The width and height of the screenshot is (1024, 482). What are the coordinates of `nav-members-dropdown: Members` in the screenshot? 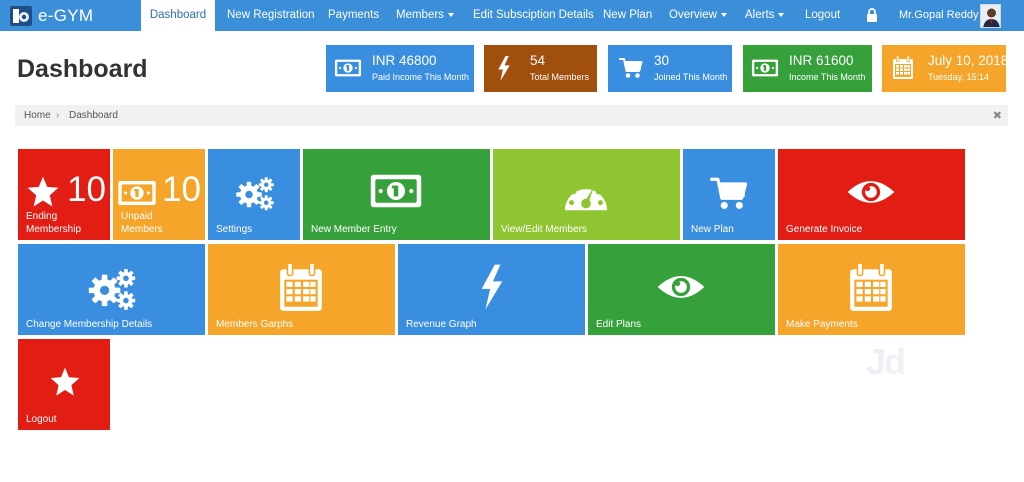 It's located at (425, 15).